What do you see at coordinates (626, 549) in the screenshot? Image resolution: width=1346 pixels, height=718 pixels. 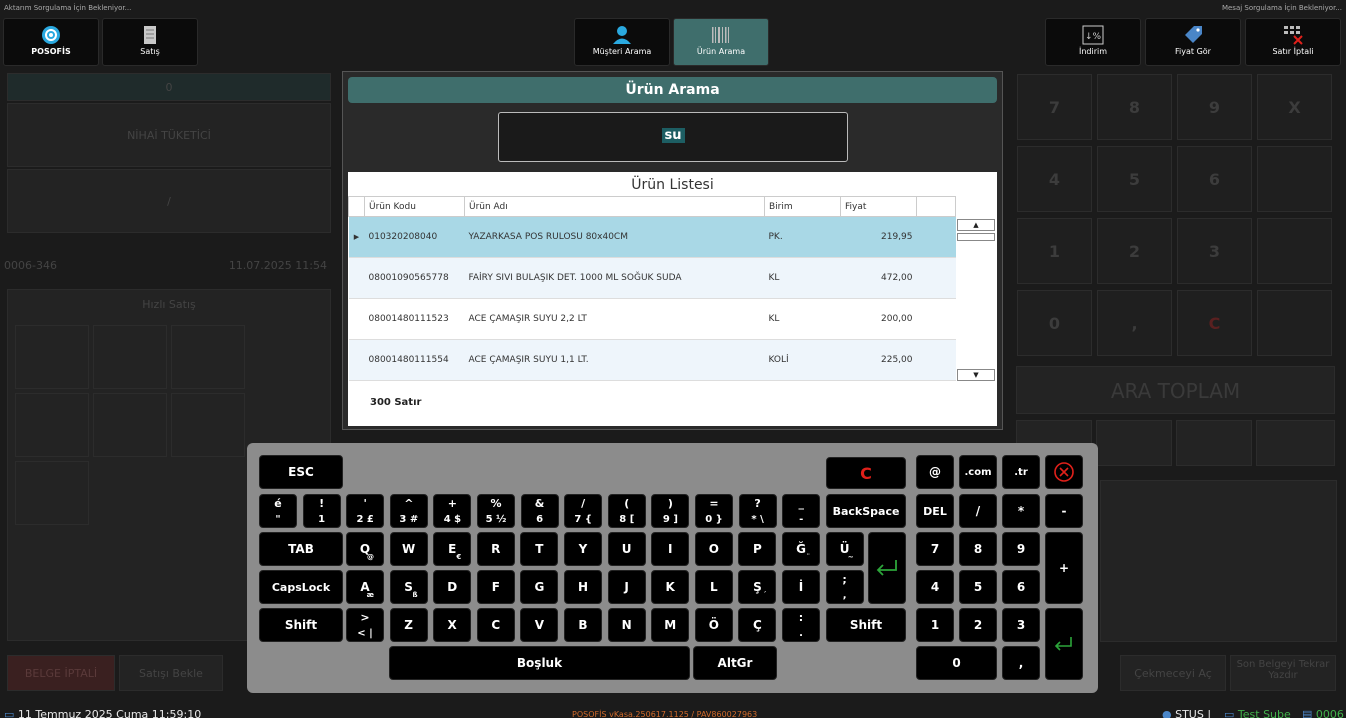 I see `letter-key: U` at bounding box center [626, 549].